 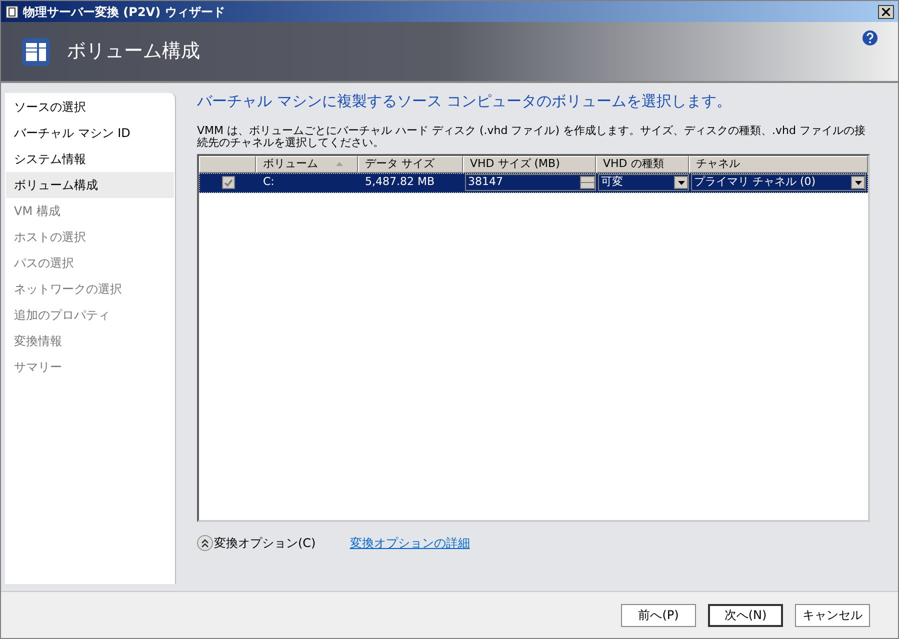 What do you see at coordinates (307, 164) in the screenshot?
I see `column-header: ボリューム` at bounding box center [307, 164].